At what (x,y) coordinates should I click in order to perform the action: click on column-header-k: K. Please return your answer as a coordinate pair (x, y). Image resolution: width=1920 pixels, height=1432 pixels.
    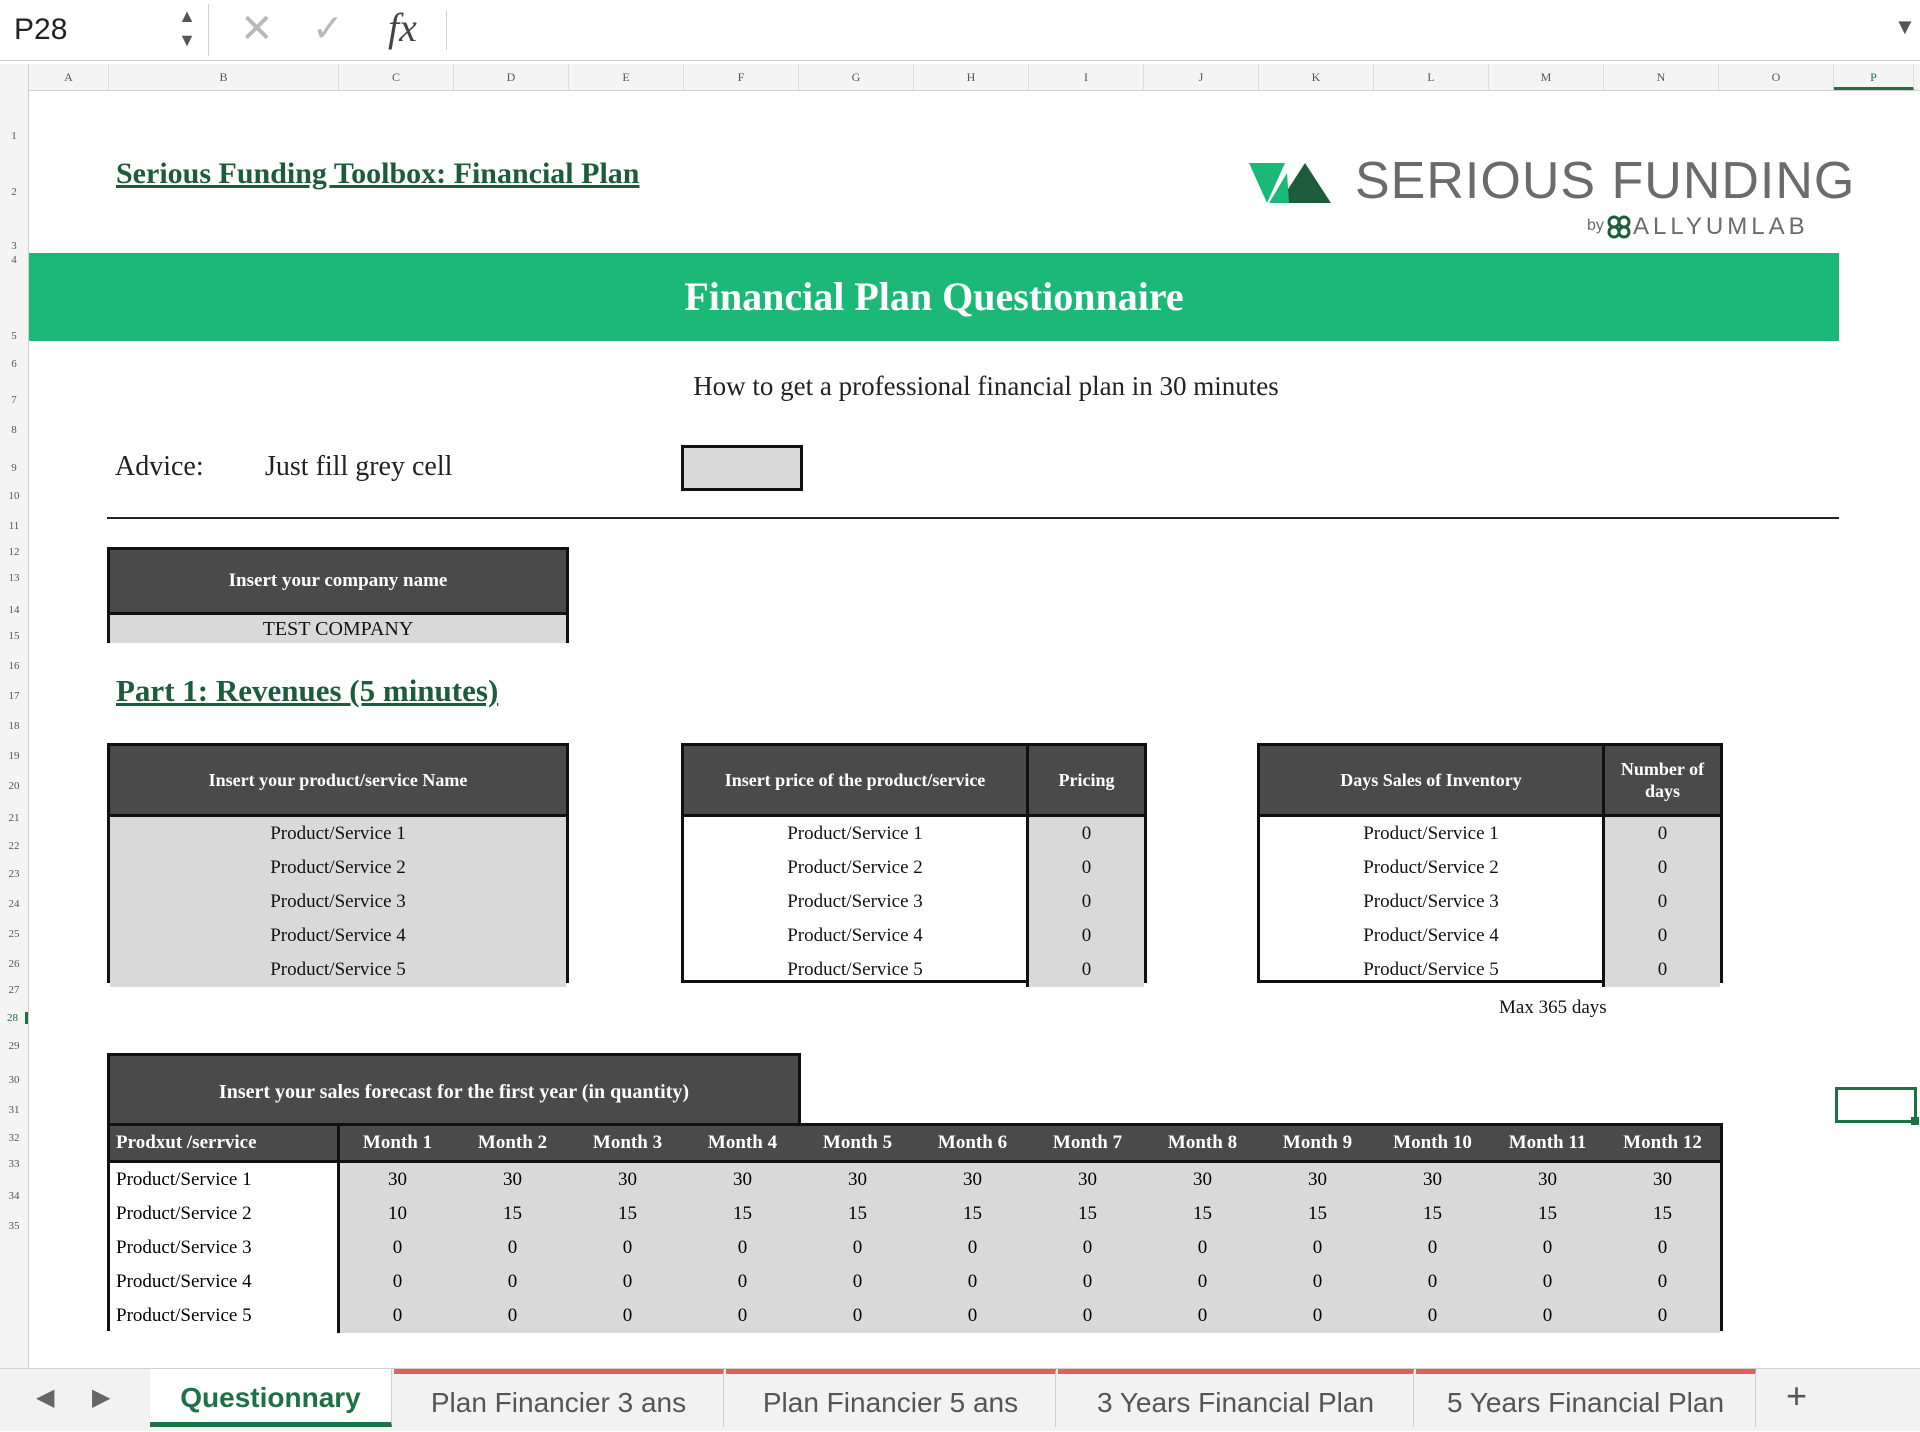
    Looking at the image, I should click on (1316, 77).